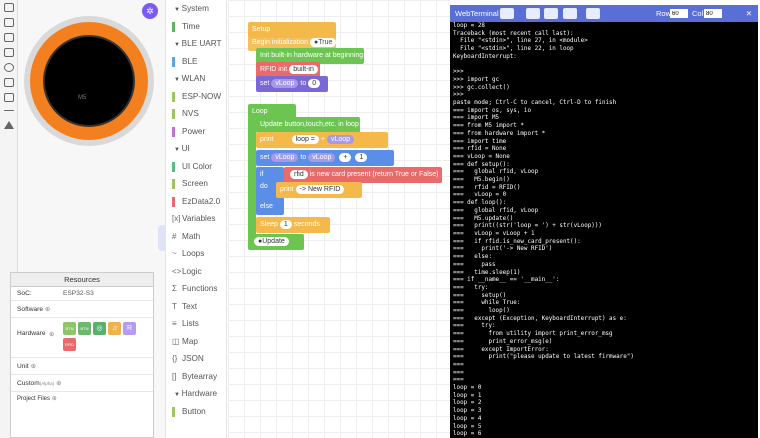 Image resolution: width=760 pixels, height=438 pixels. Describe the element at coordinates (34, 366) in the screenshot. I see `unit-add-icon: ⊕` at that location.